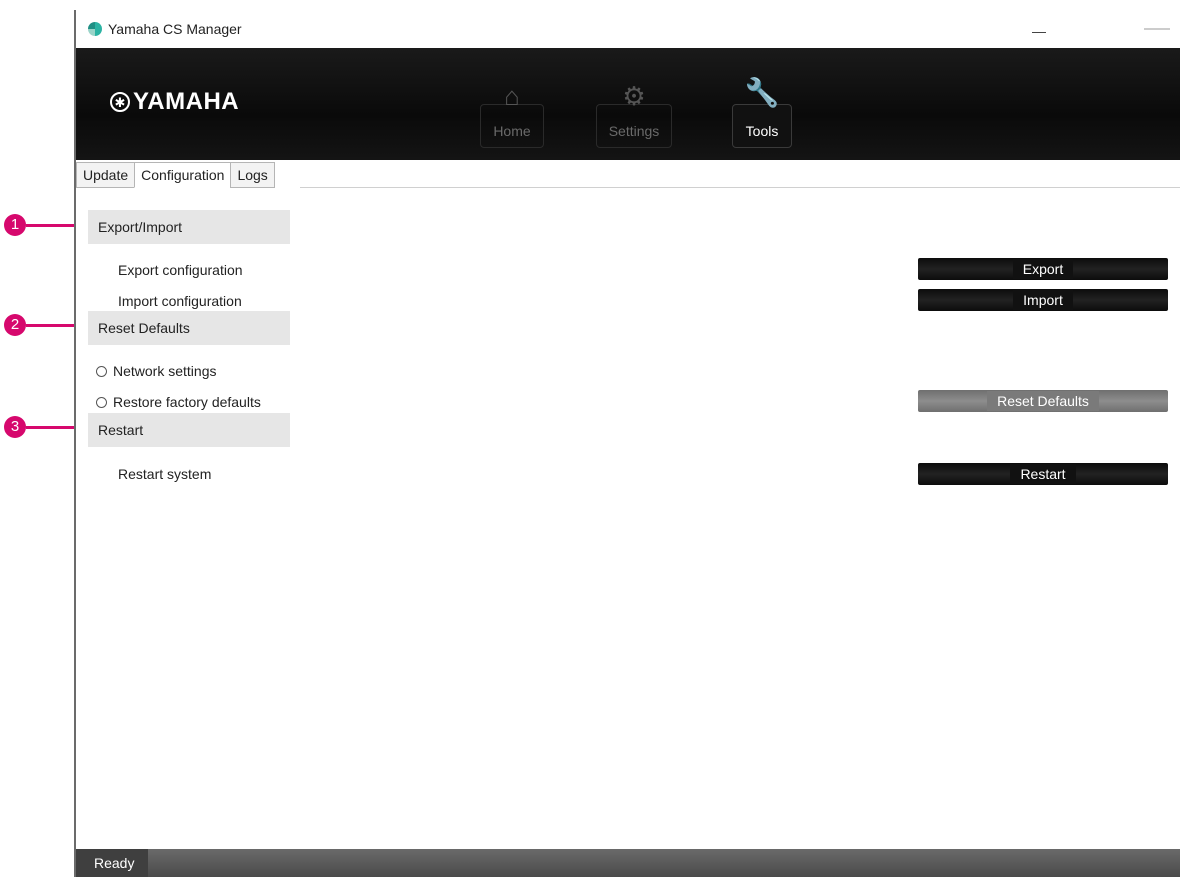  I want to click on restart-button-label: Restart, so click(1043, 474).